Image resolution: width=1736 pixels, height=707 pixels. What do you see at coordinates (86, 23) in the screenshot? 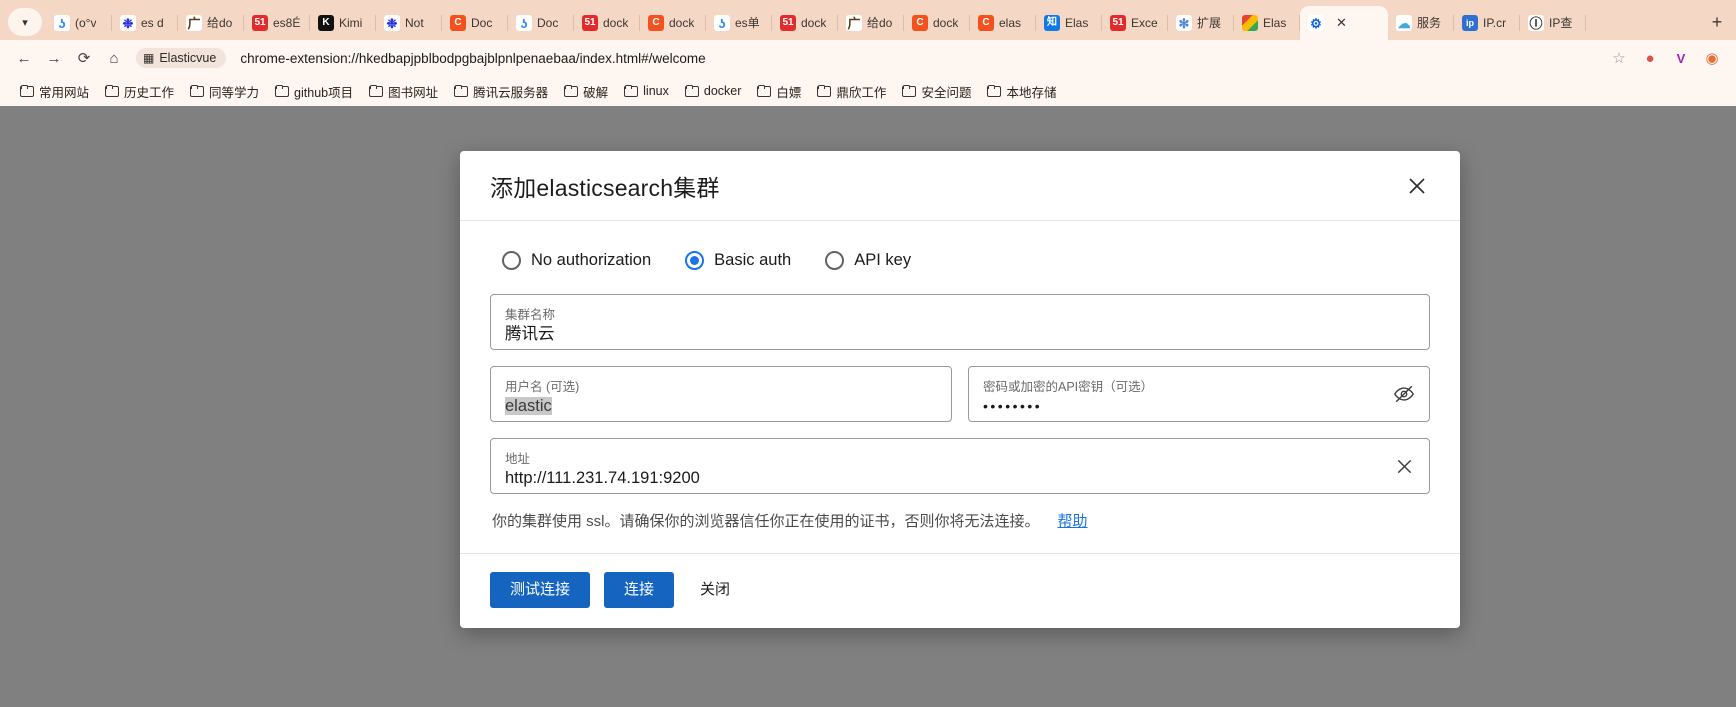
I see `tab-label: (o°v` at bounding box center [86, 23].